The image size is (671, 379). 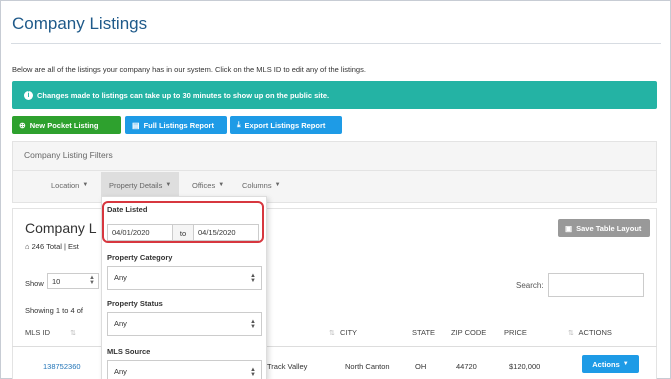 I want to click on page-size-value: 10, so click(x=56, y=281).